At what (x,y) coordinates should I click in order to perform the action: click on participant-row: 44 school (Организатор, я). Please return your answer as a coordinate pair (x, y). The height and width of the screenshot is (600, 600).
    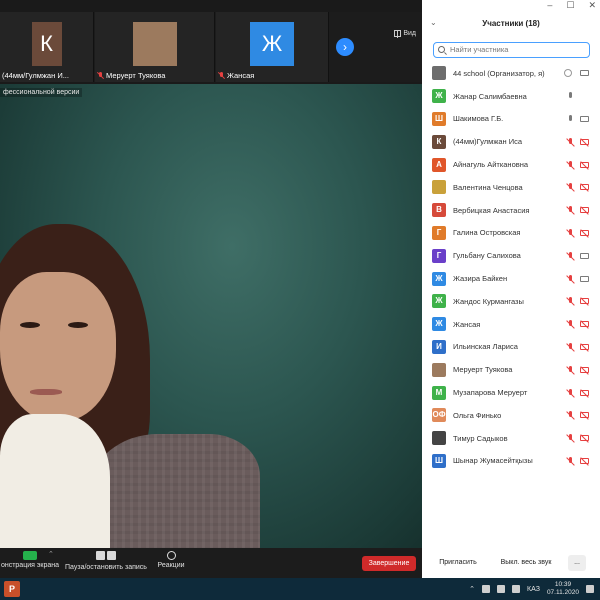
    Looking at the image, I should click on (511, 73).